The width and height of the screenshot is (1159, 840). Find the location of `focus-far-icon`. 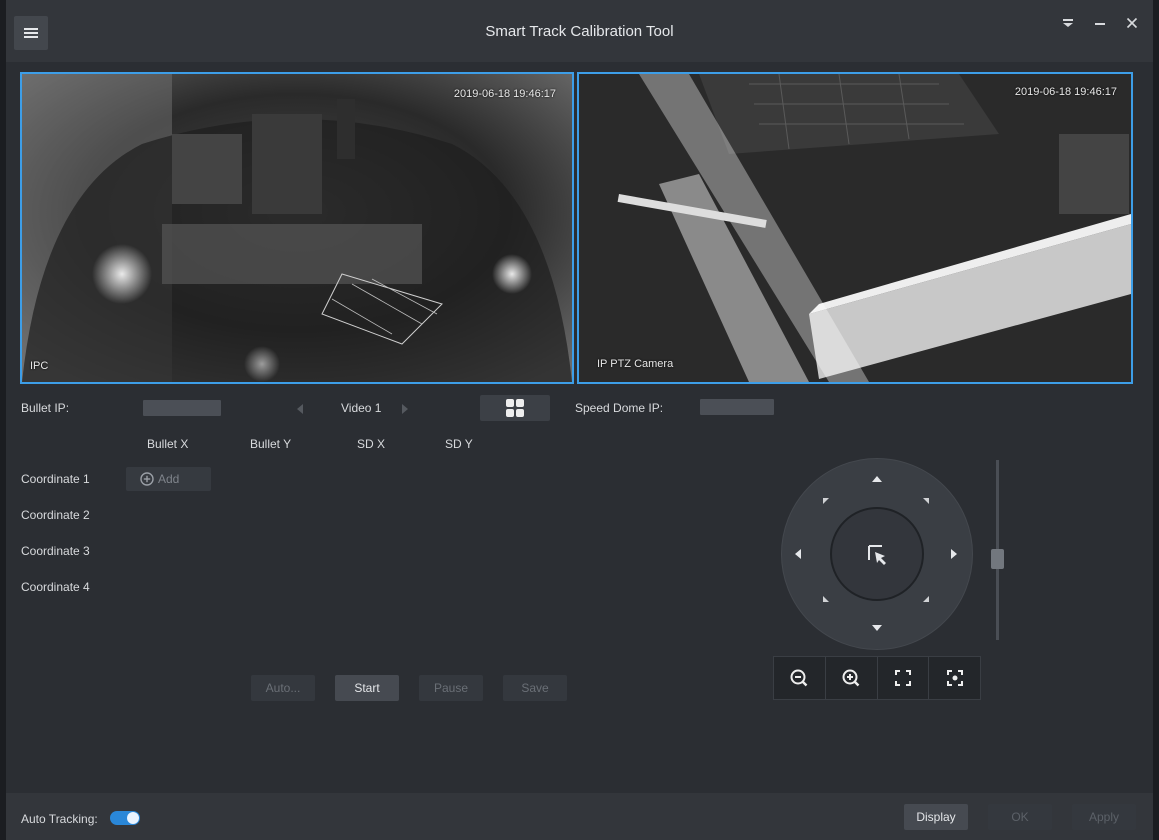

focus-far-icon is located at coordinates (902, 678).